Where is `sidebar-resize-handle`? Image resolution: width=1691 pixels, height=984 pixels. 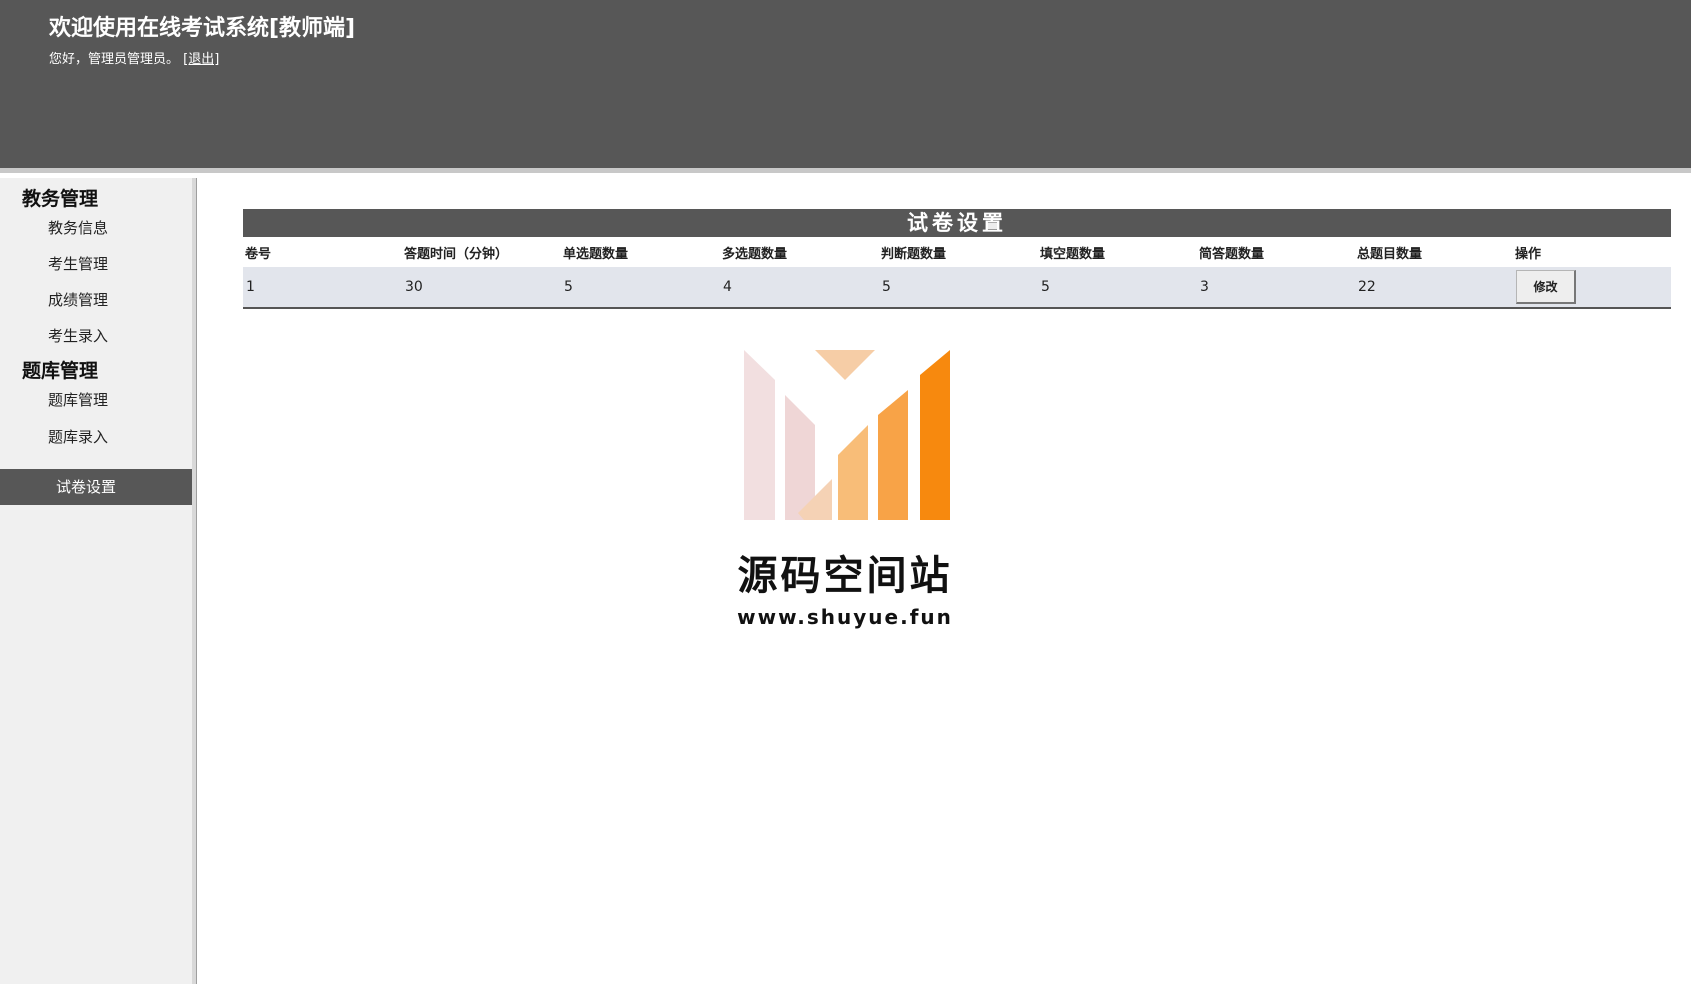
sidebar-resize-handle is located at coordinates (194, 581).